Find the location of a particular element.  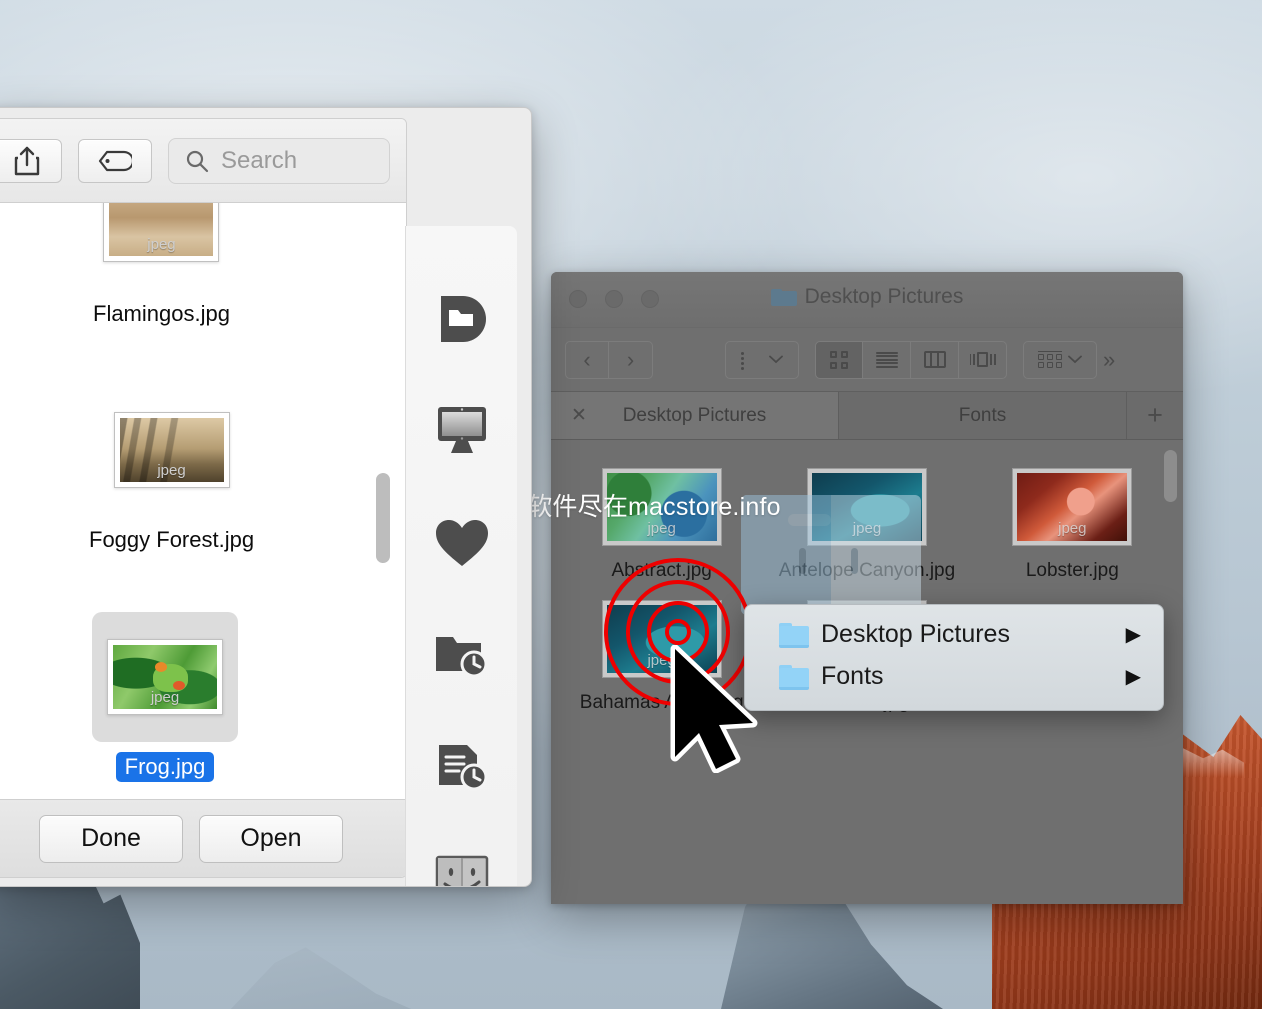

panel-file-item: jpeg Frog.jpg is located at coordinates (165, 697).